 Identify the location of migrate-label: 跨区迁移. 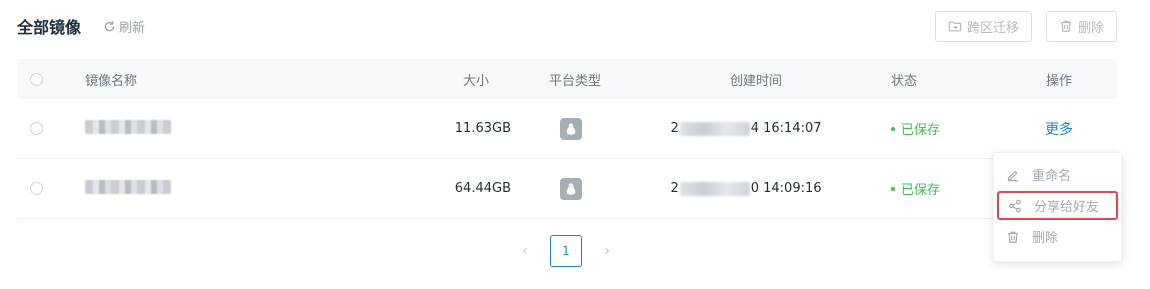
(992, 28).